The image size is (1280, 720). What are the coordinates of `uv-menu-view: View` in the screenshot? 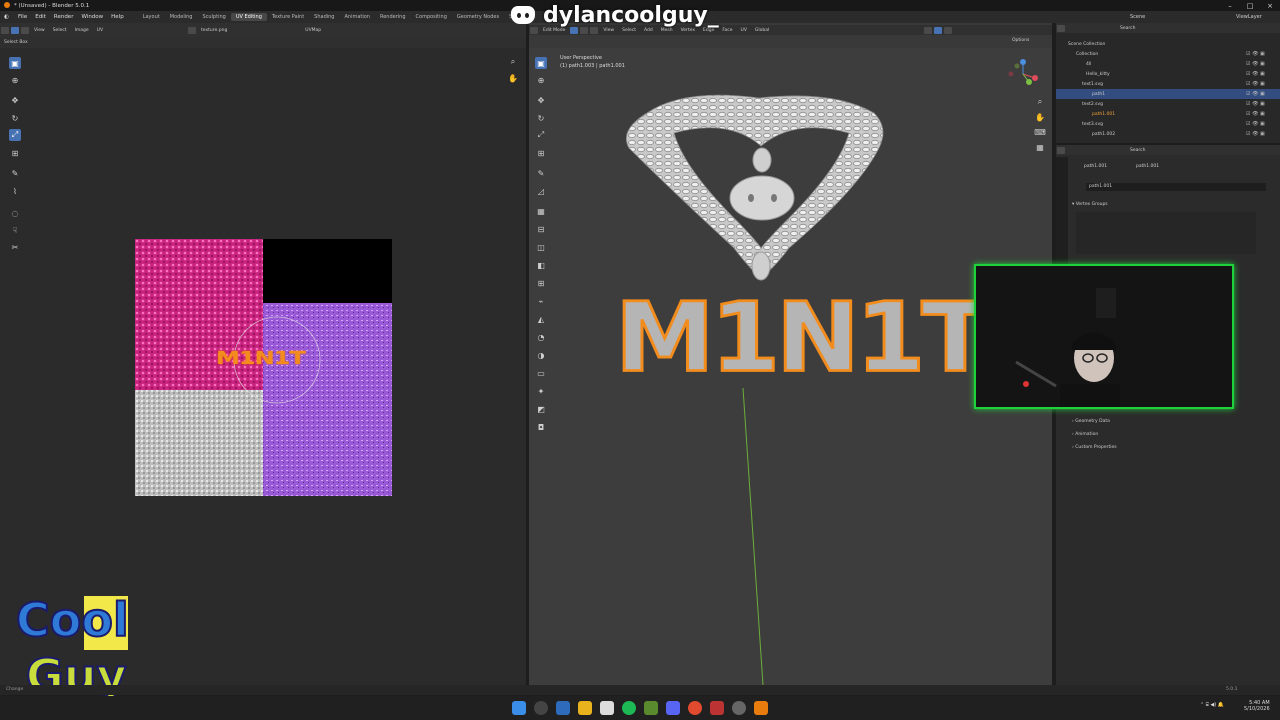 It's located at (39, 30).